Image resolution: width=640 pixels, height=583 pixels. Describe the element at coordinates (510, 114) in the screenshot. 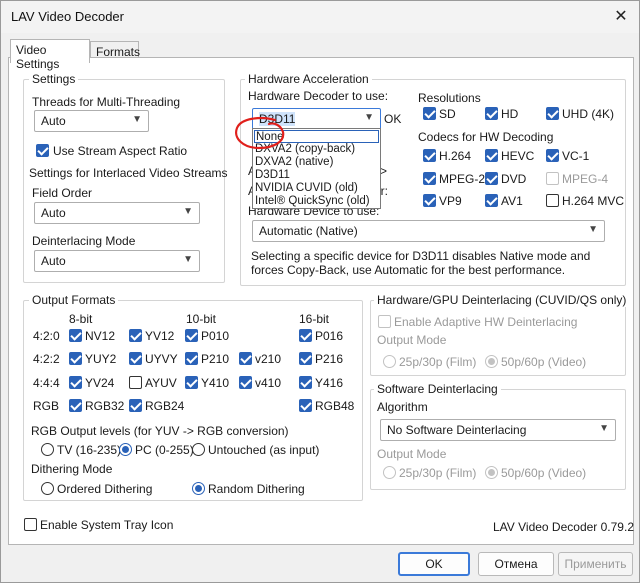

I see `hd-label: HD` at that location.